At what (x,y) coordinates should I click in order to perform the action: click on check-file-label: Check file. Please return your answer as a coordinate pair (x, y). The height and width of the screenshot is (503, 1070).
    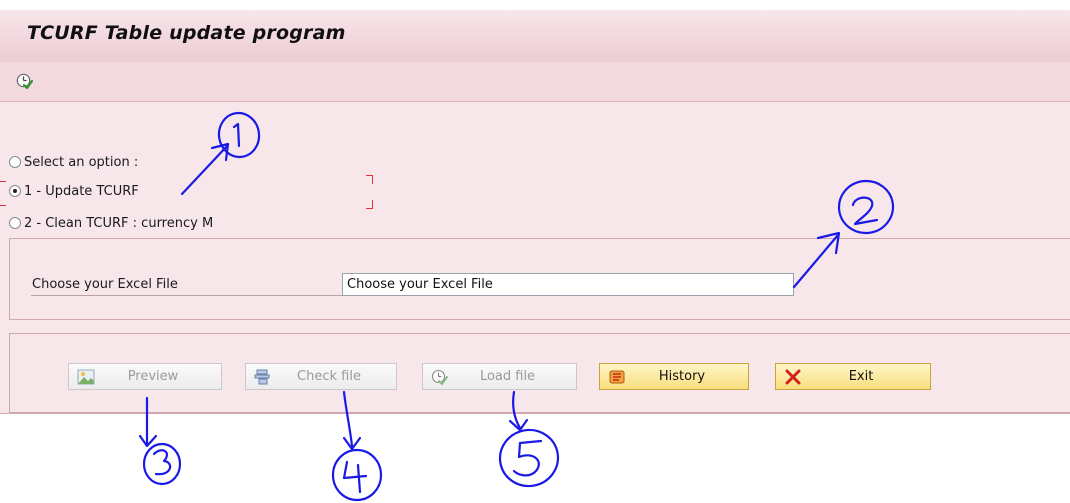
    Looking at the image, I should click on (329, 376).